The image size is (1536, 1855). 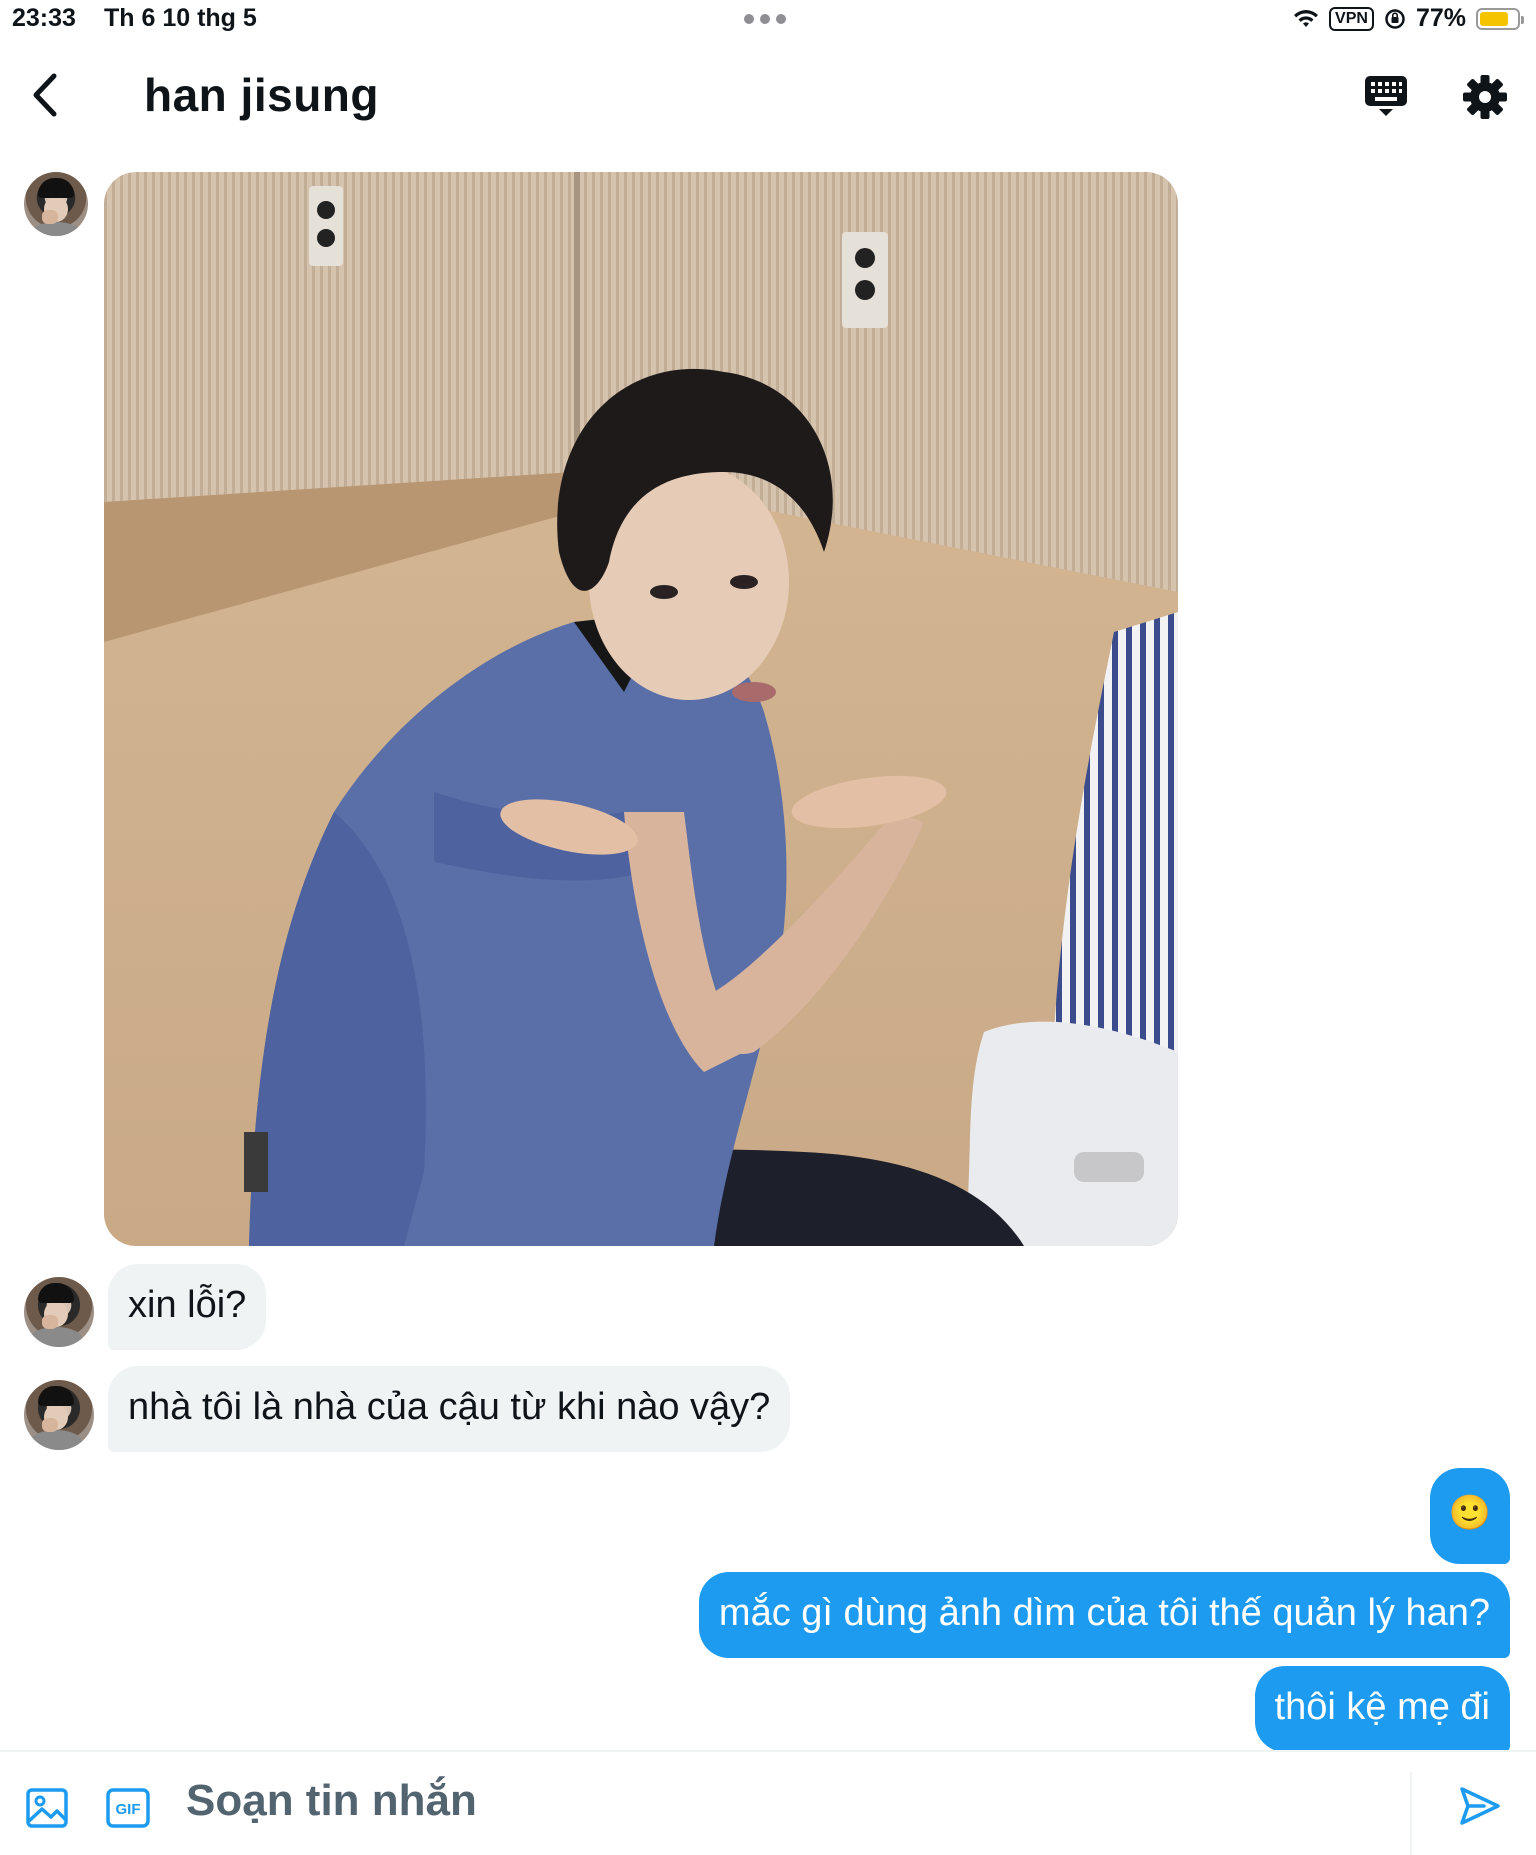 I want to click on send-icon, so click(x=1480, y=1806).